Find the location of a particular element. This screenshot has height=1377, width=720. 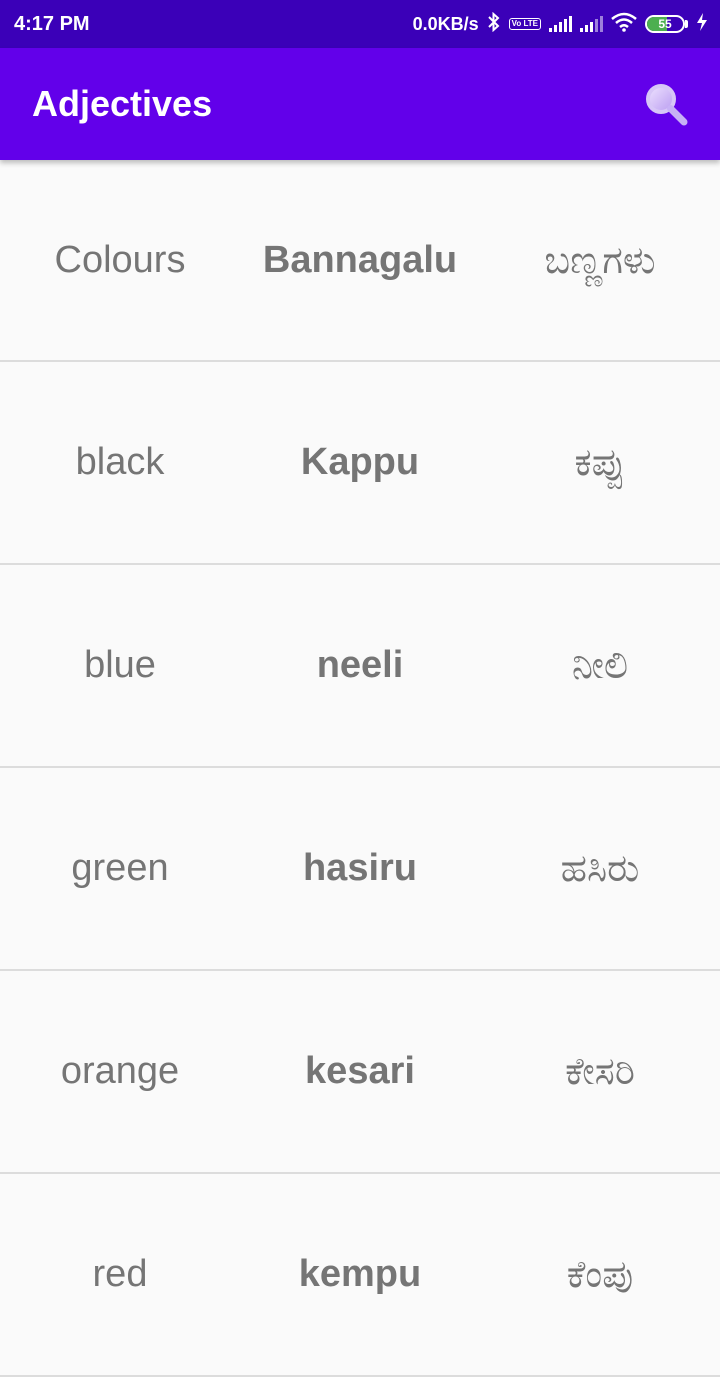

english-word: orange is located at coordinates (120, 1071).